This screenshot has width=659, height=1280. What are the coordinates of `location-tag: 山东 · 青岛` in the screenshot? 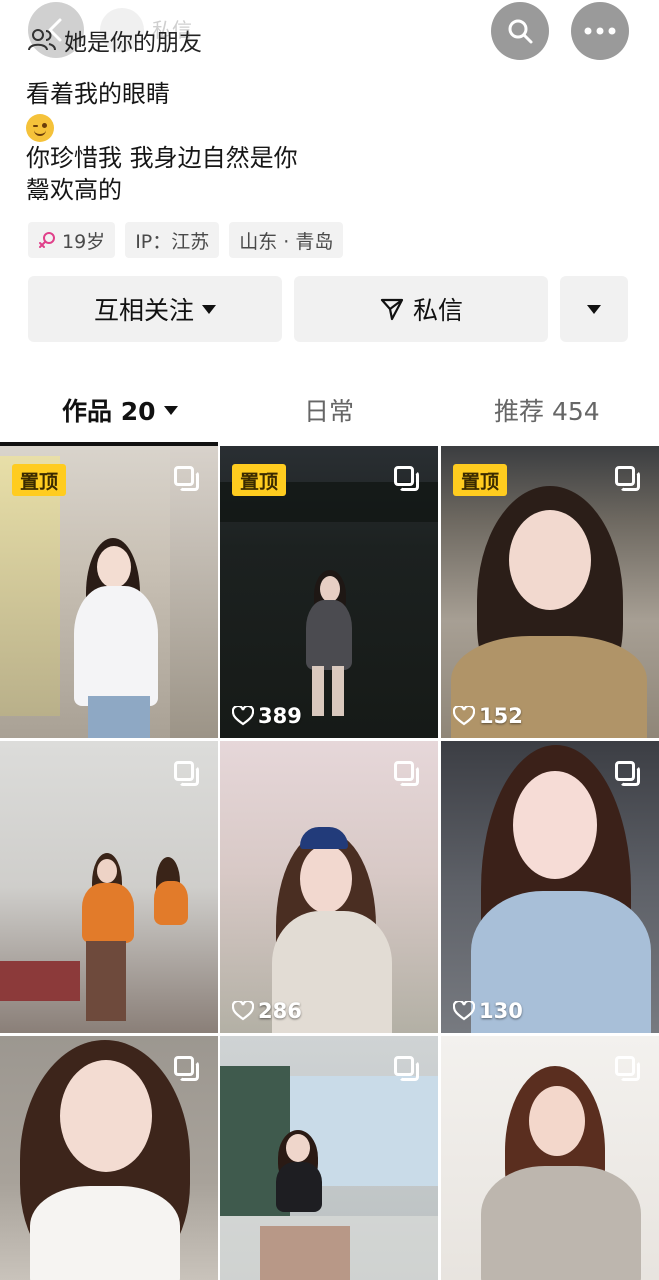 It's located at (286, 240).